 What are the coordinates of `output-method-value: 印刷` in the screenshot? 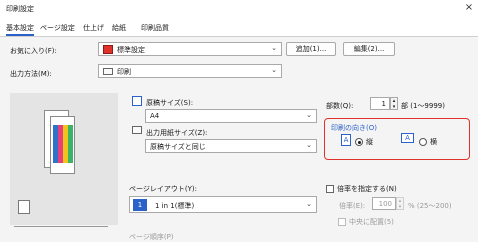 It's located at (124, 72).